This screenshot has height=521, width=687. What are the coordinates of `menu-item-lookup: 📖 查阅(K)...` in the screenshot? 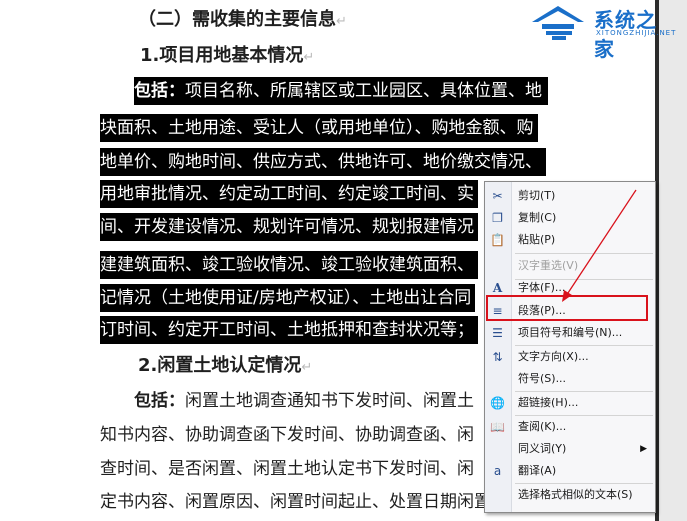 It's located at (570, 427).